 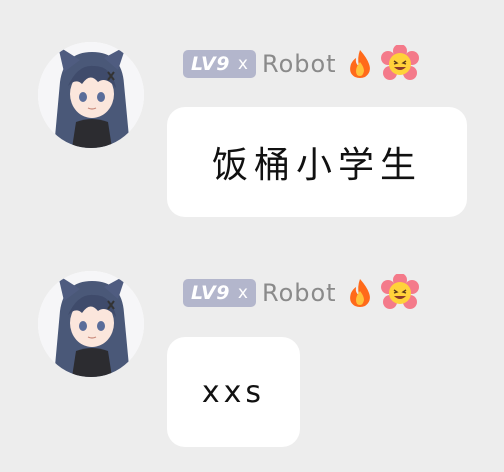 I want to click on message-text: xxs, so click(x=233, y=392).